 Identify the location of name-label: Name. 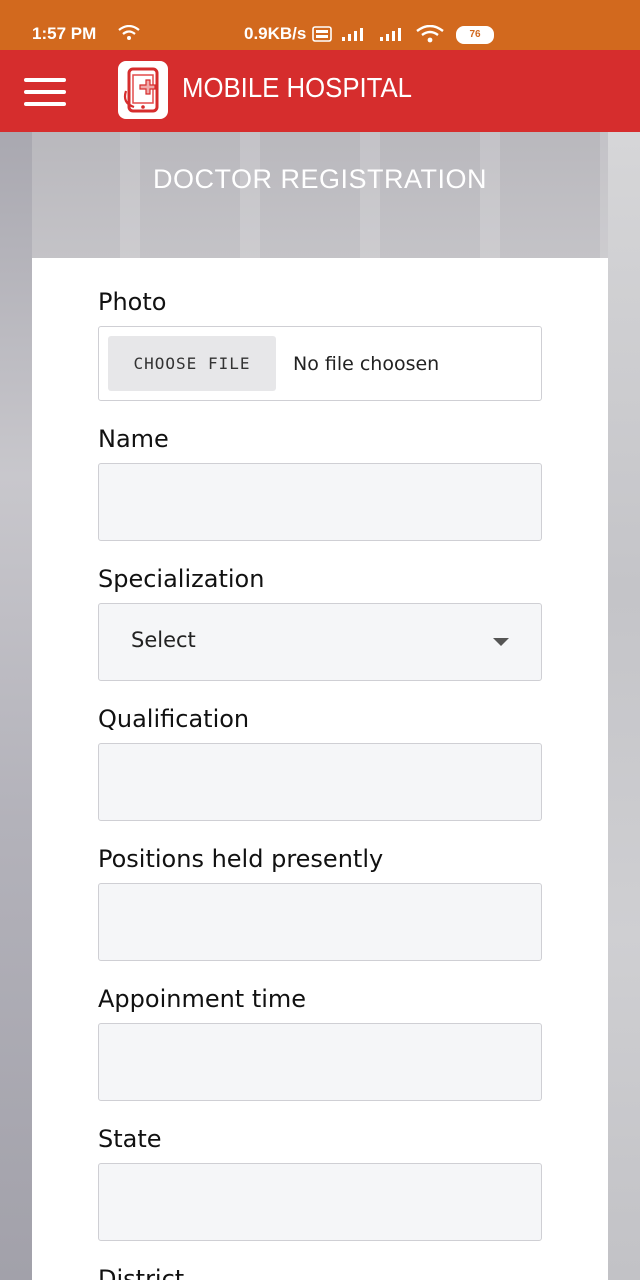
(133, 439).